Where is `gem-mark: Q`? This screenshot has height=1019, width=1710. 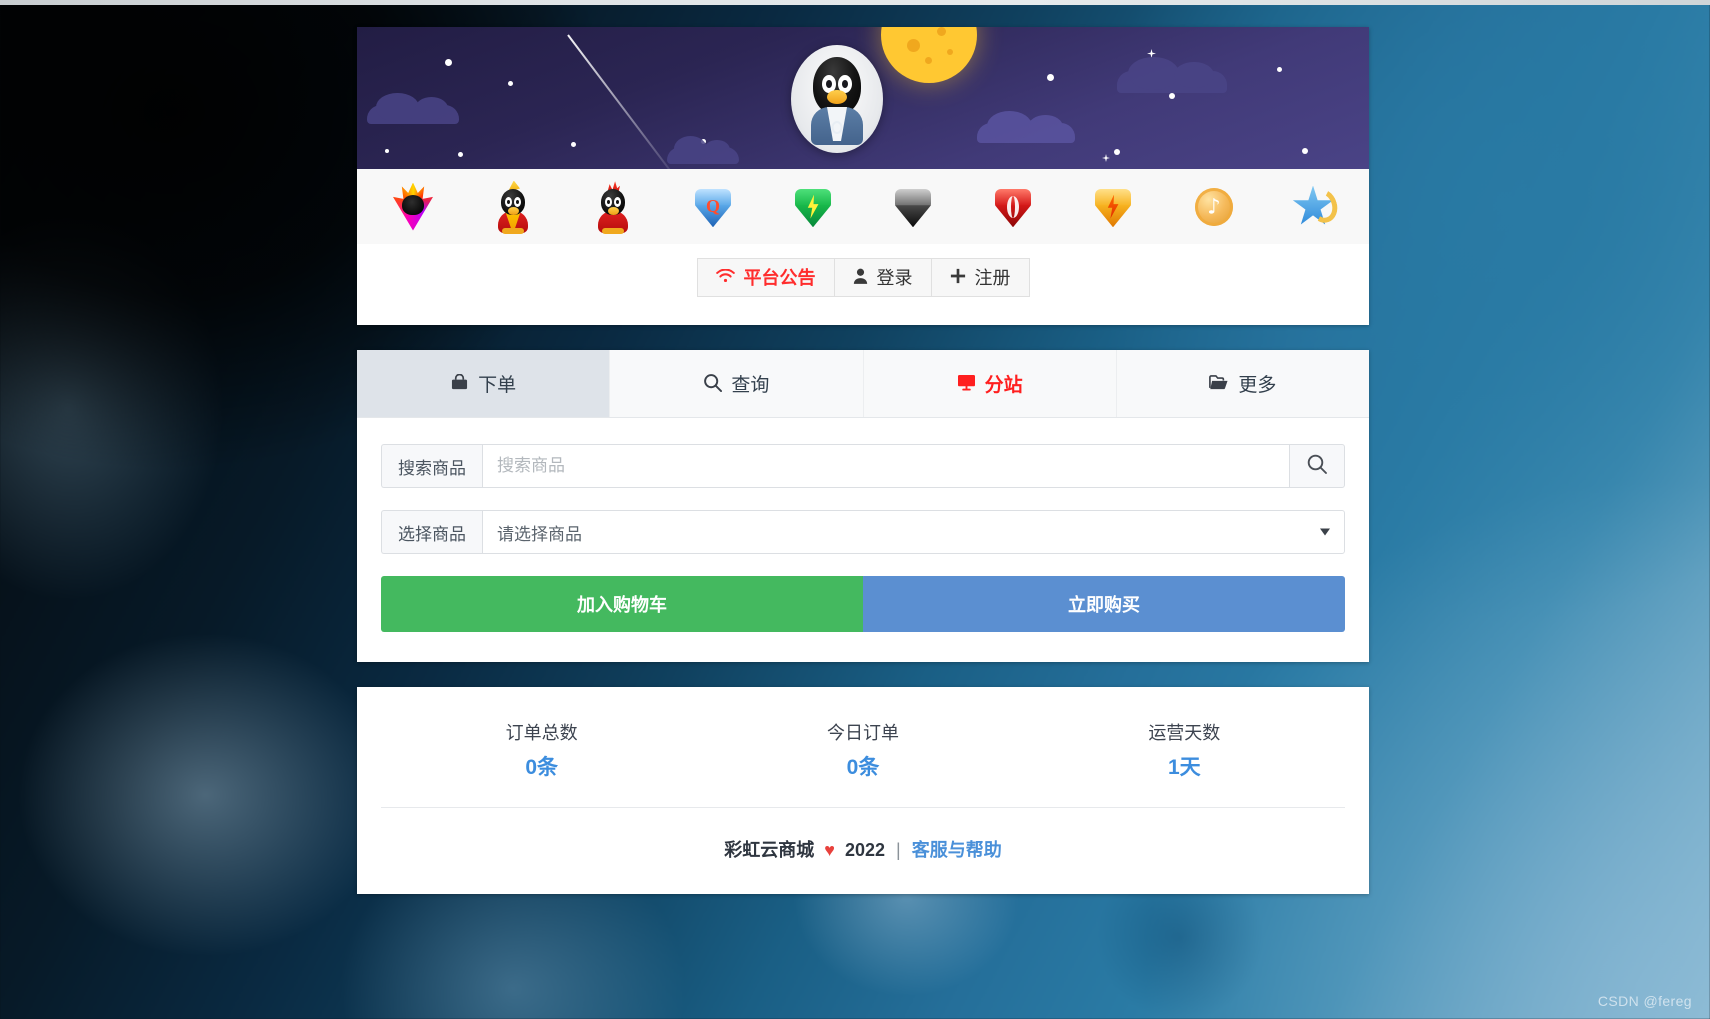
gem-mark: Q is located at coordinates (713, 205).